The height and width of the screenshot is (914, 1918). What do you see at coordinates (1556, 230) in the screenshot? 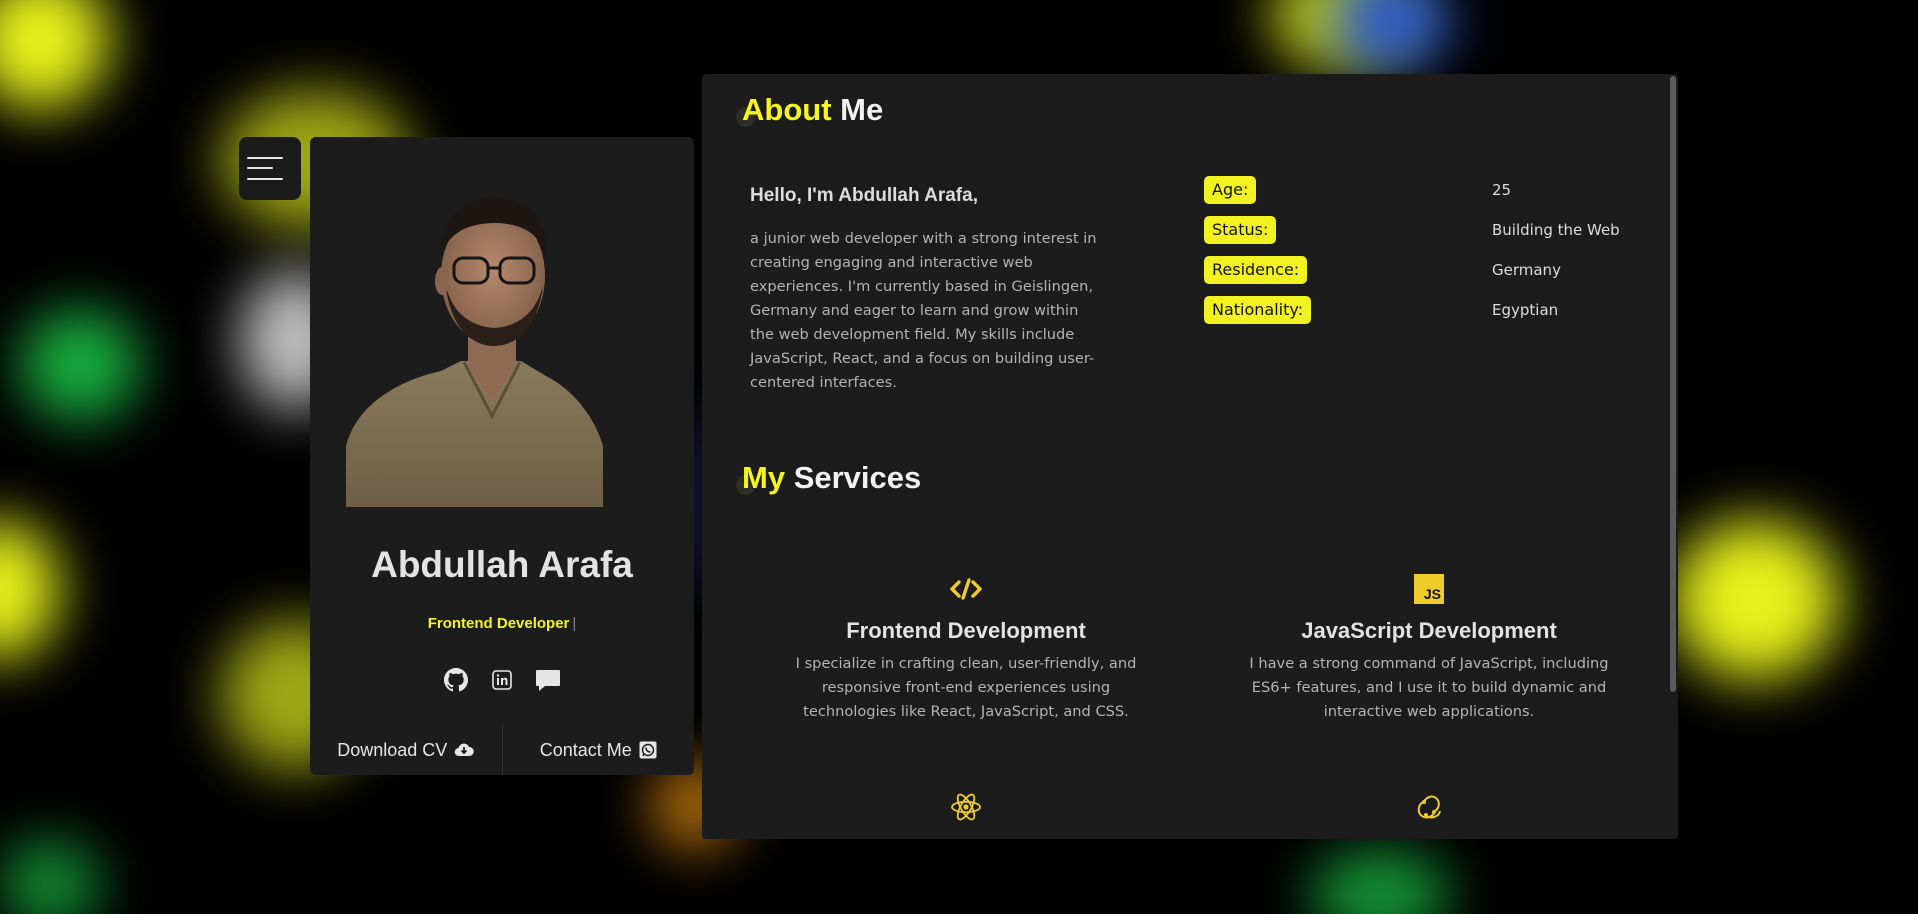
I see `info-value: Building the Web` at bounding box center [1556, 230].